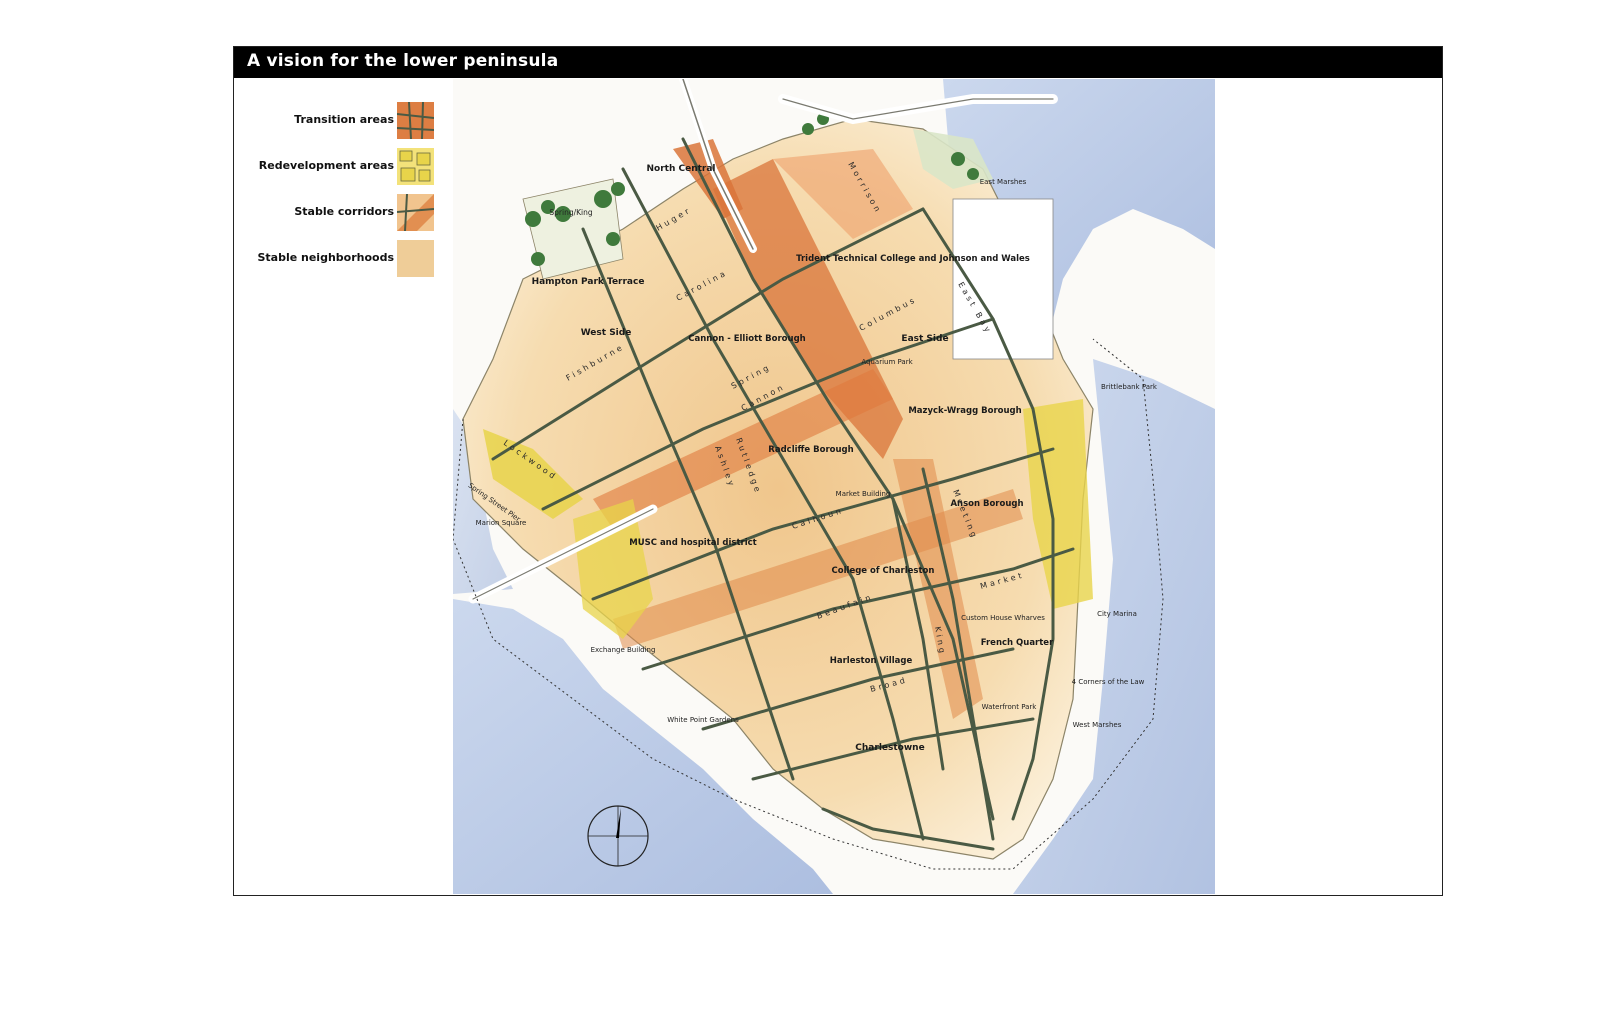 Image resolution: width=1600 pixels, height=1035 pixels. Describe the element at coordinates (889, 748) in the screenshot. I see `label-charlestowne: Charlestowne` at that location.